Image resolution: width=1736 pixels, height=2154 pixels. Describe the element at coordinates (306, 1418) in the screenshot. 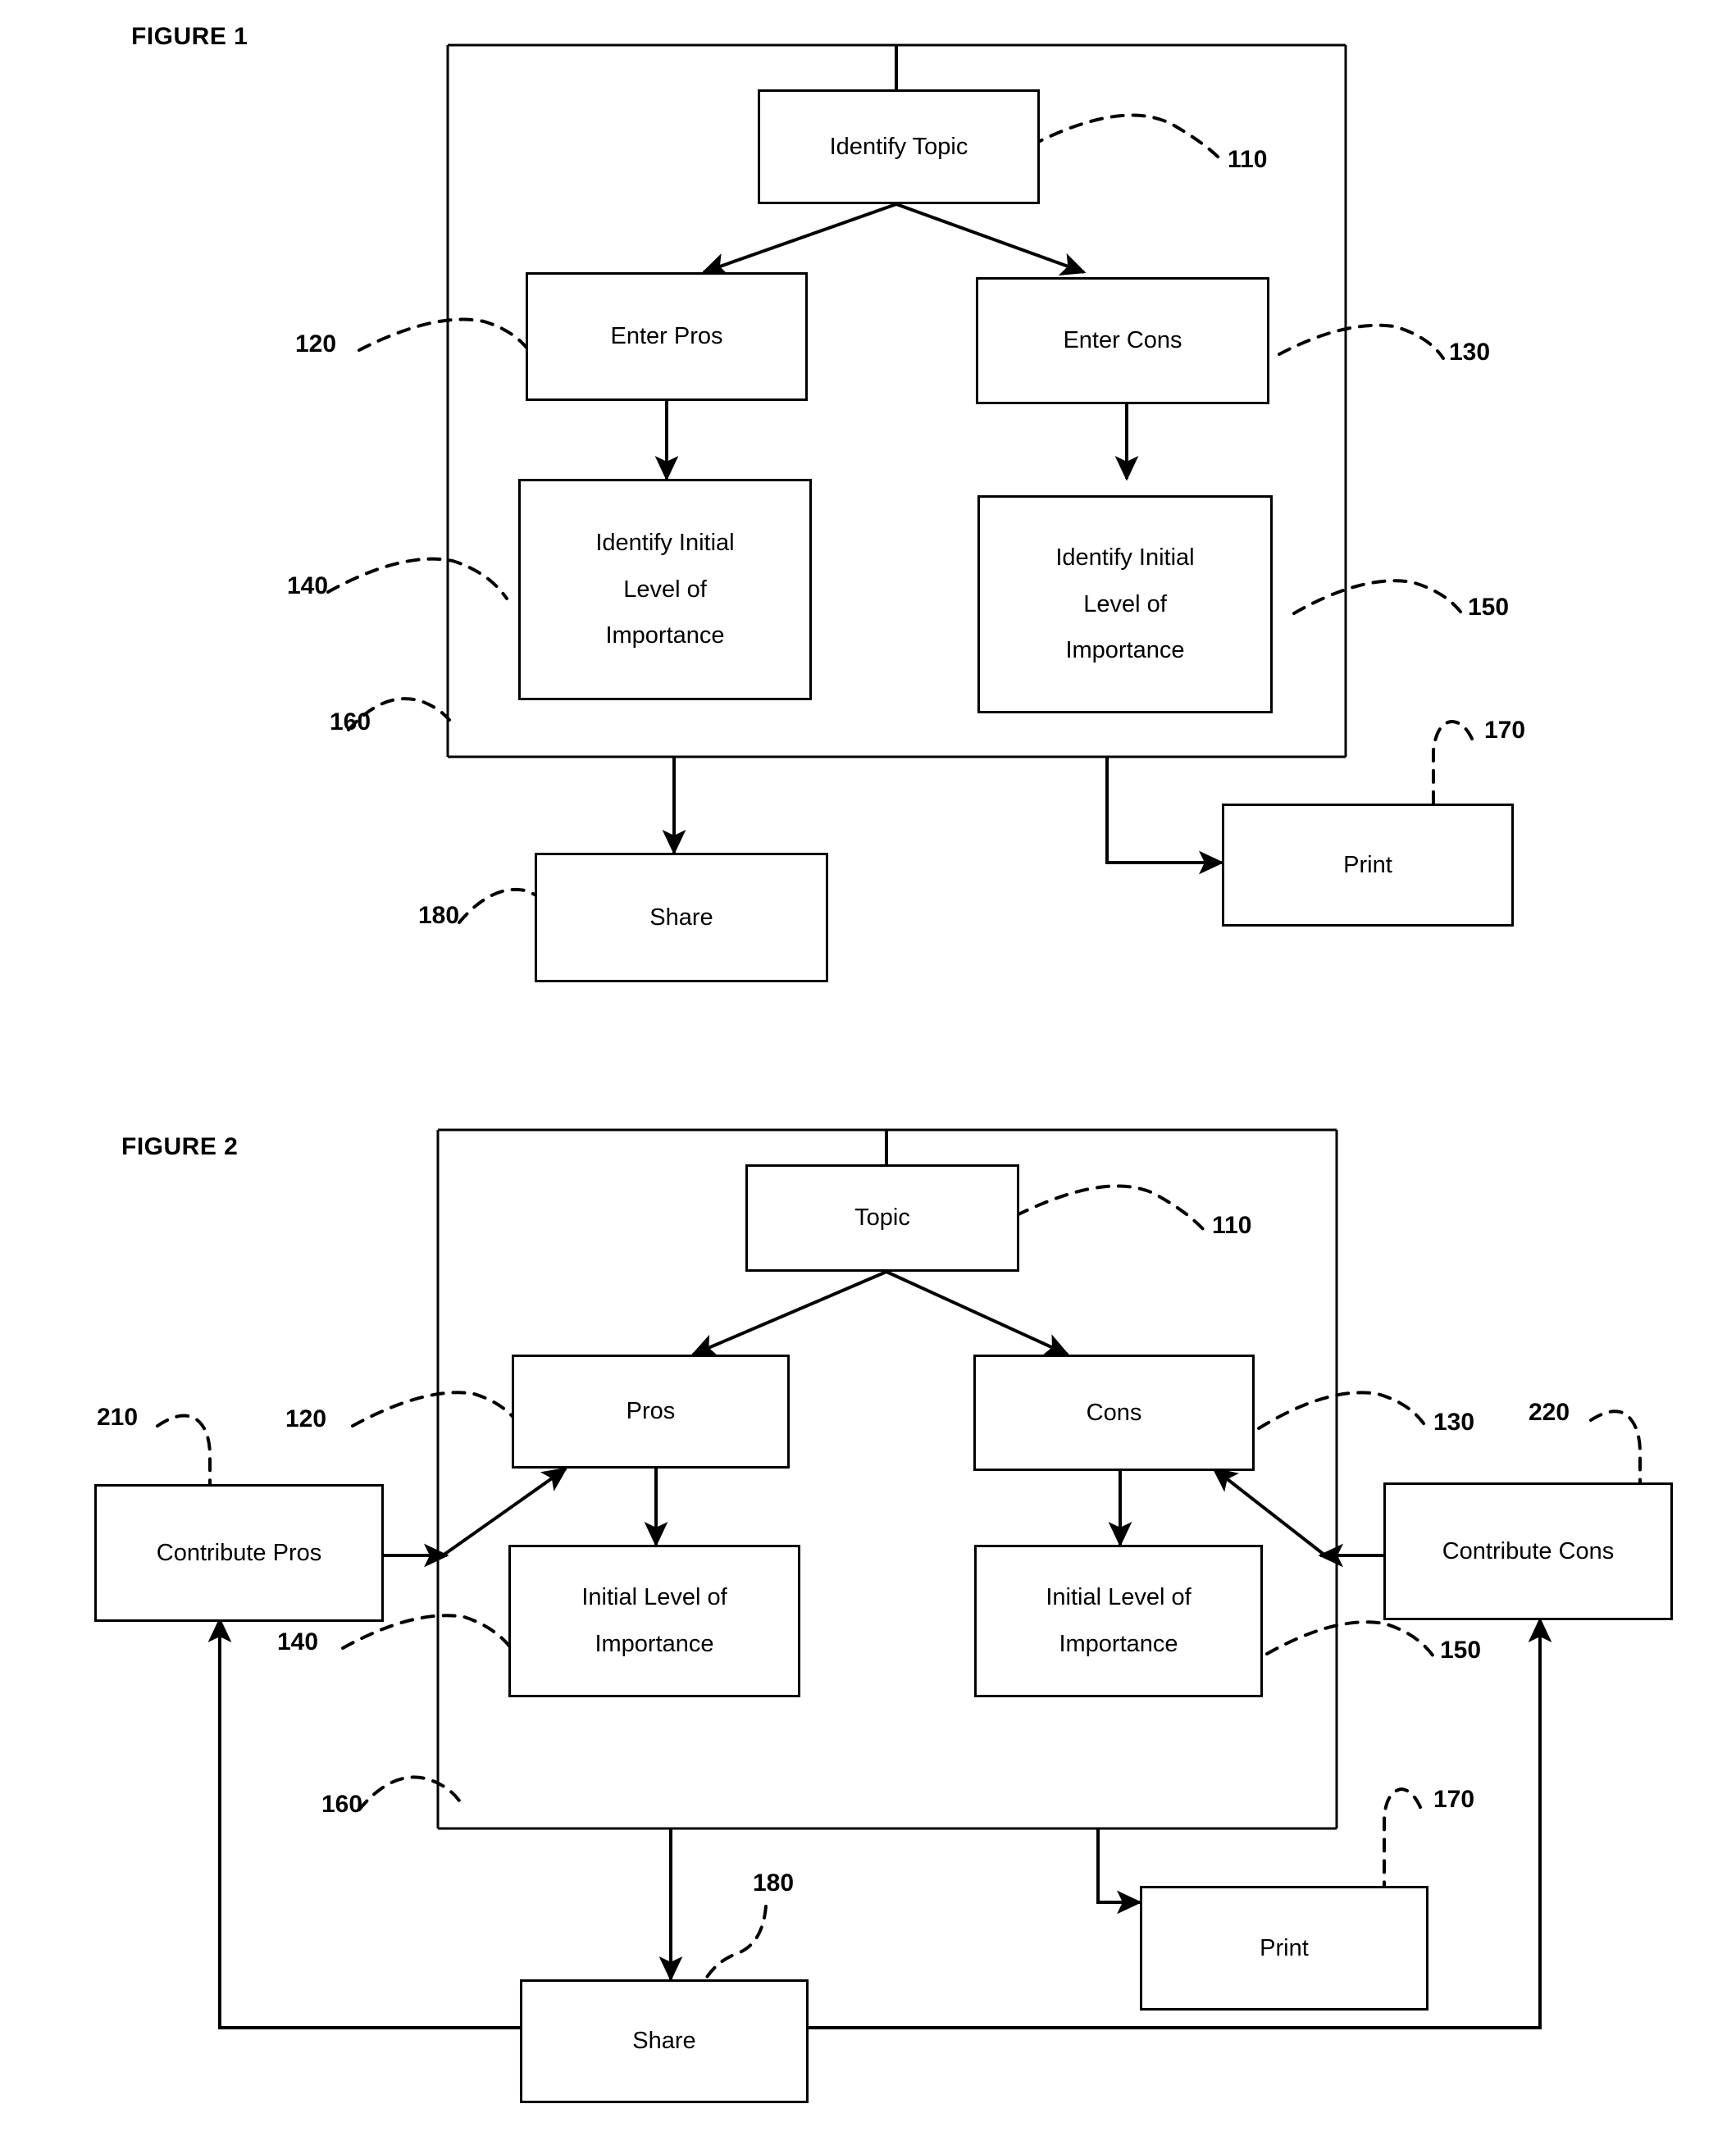

I see `fig2-ref-120: 120` at that location.